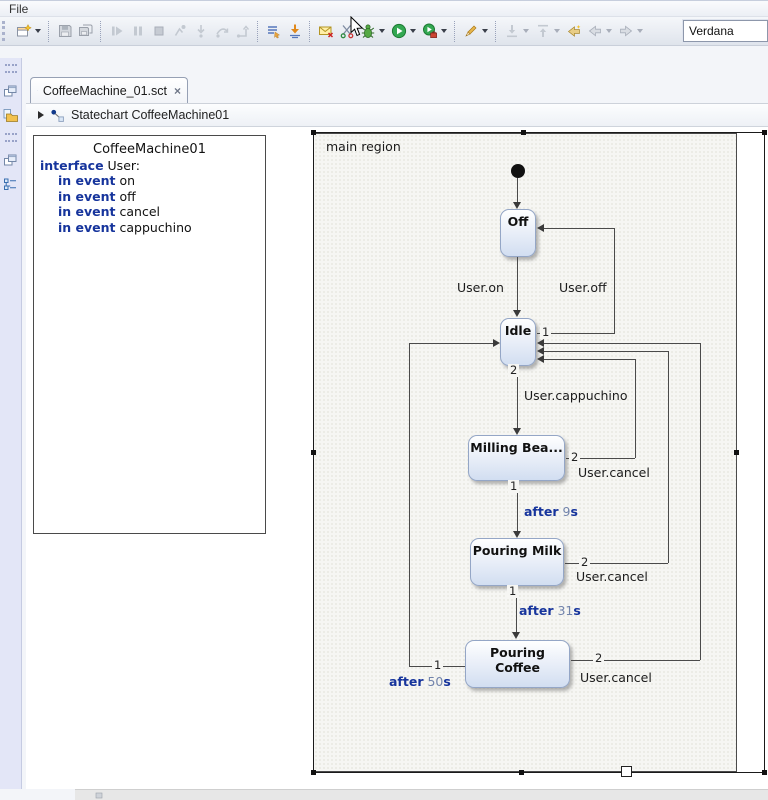 The height and width of the screenshot is (800, 768). What do you see at coordinates (41, 115) in the screenshot?
I see `breadcrumb-expander-icon` at bounding box center [41, 115].